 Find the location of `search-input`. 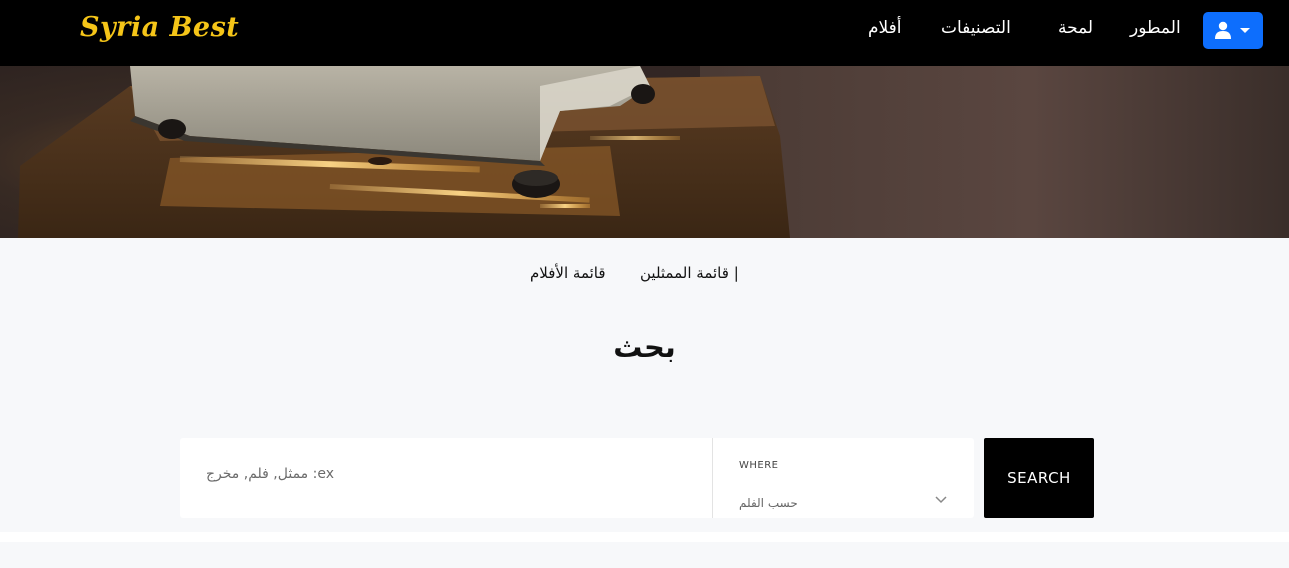

search-input is located at coordinates (269, 474).